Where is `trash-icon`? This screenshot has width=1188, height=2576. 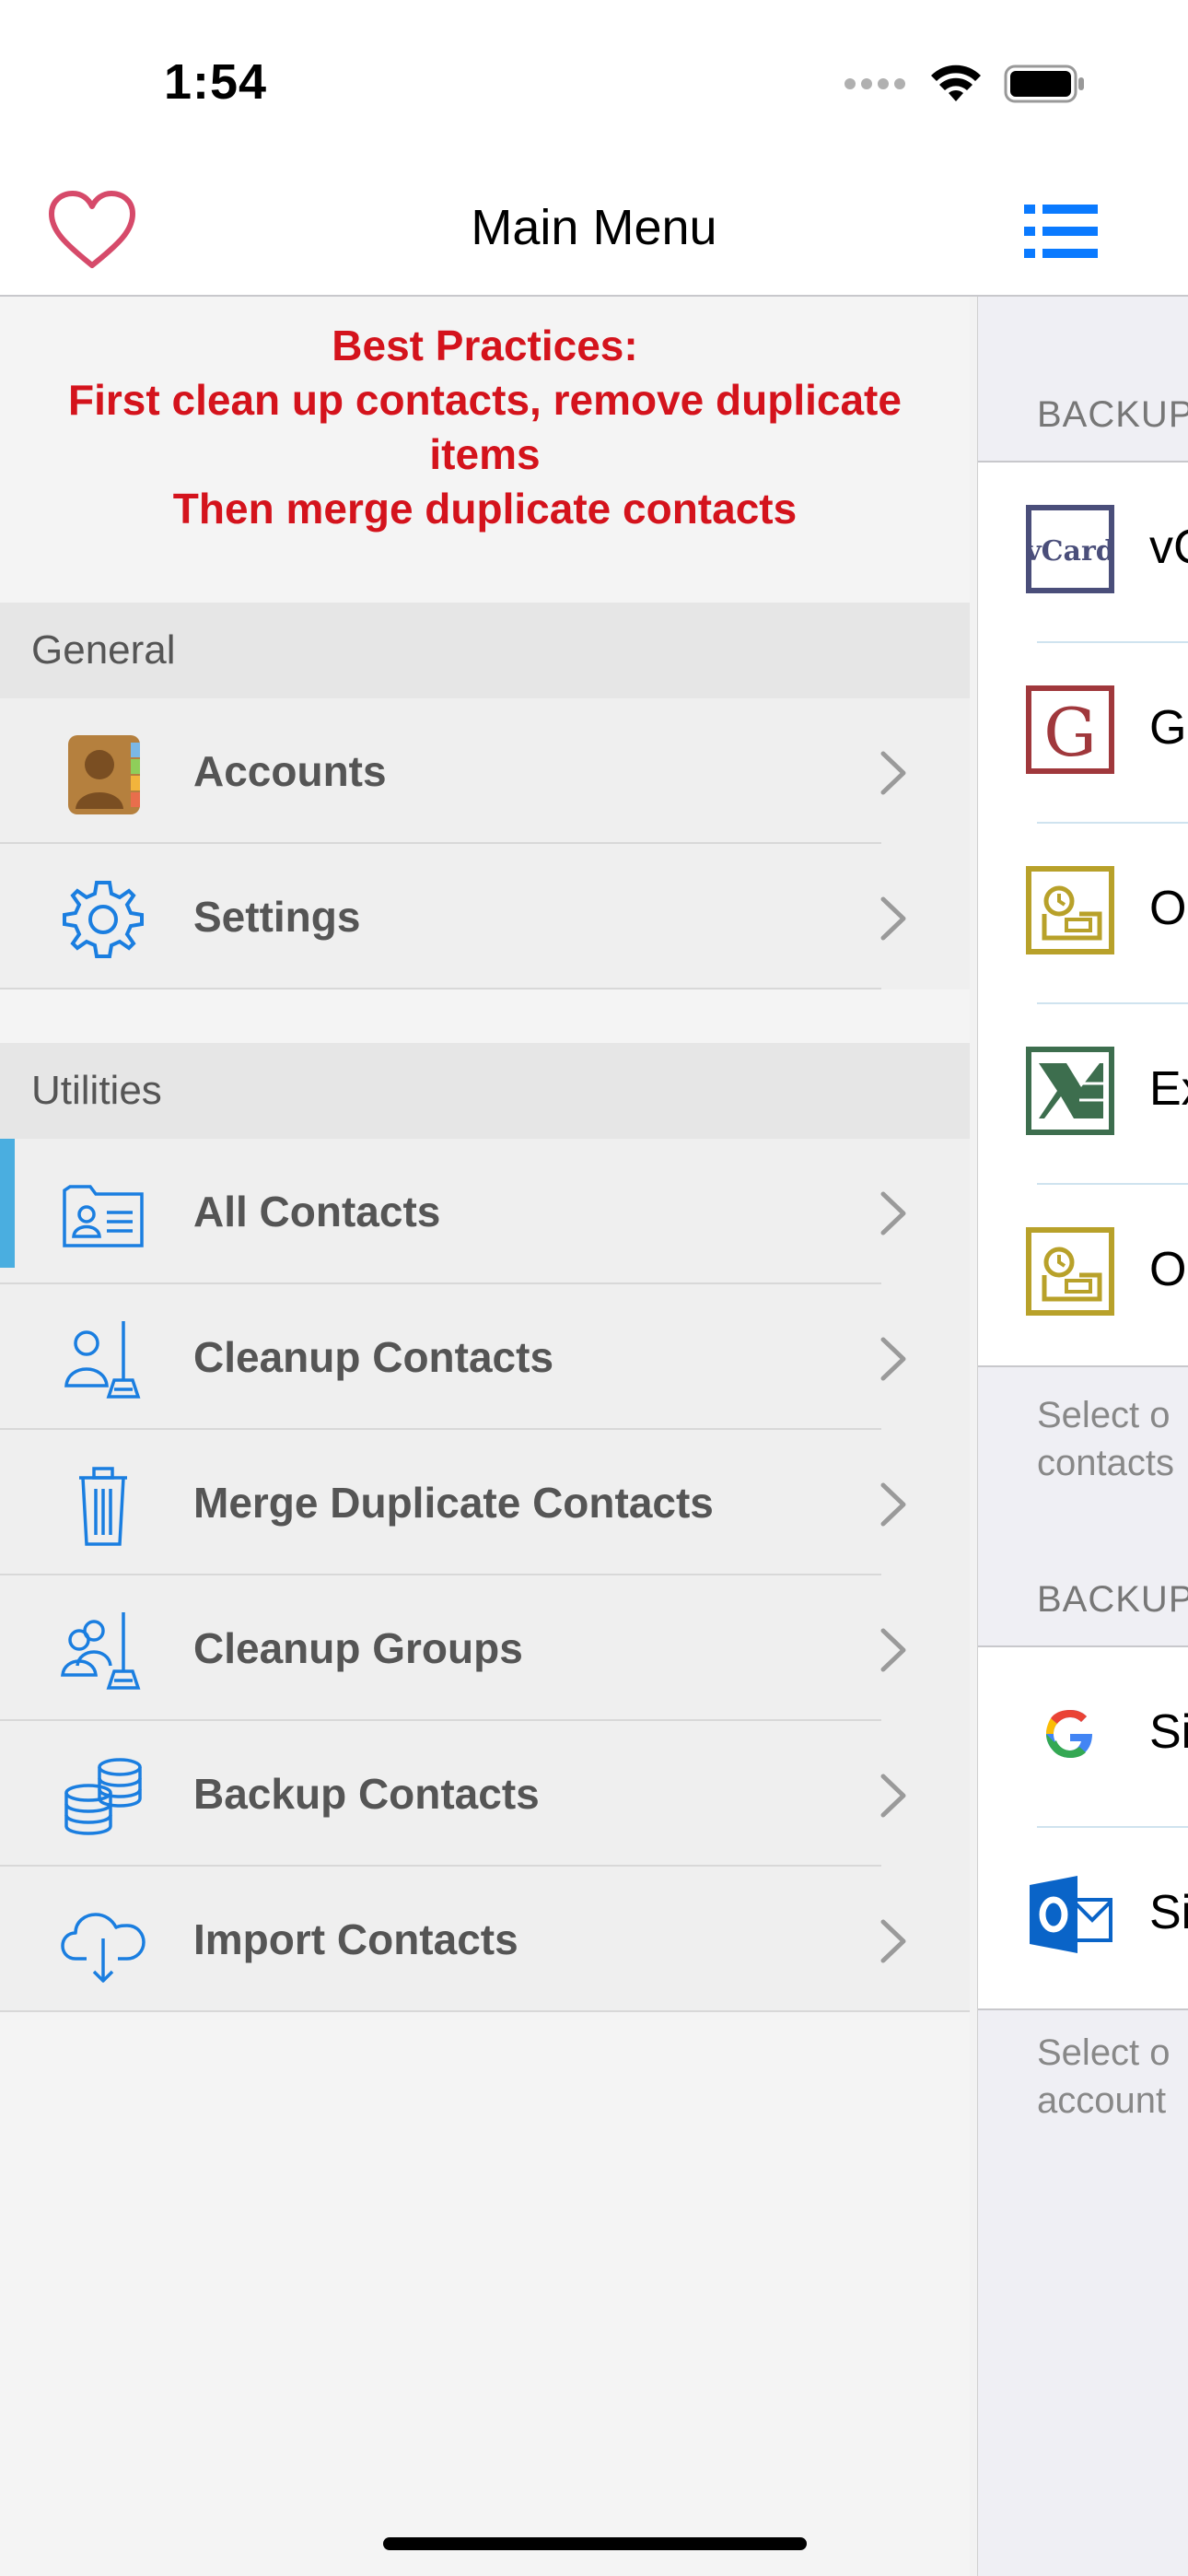 trash-icon is located at coordinates (103, 1506).